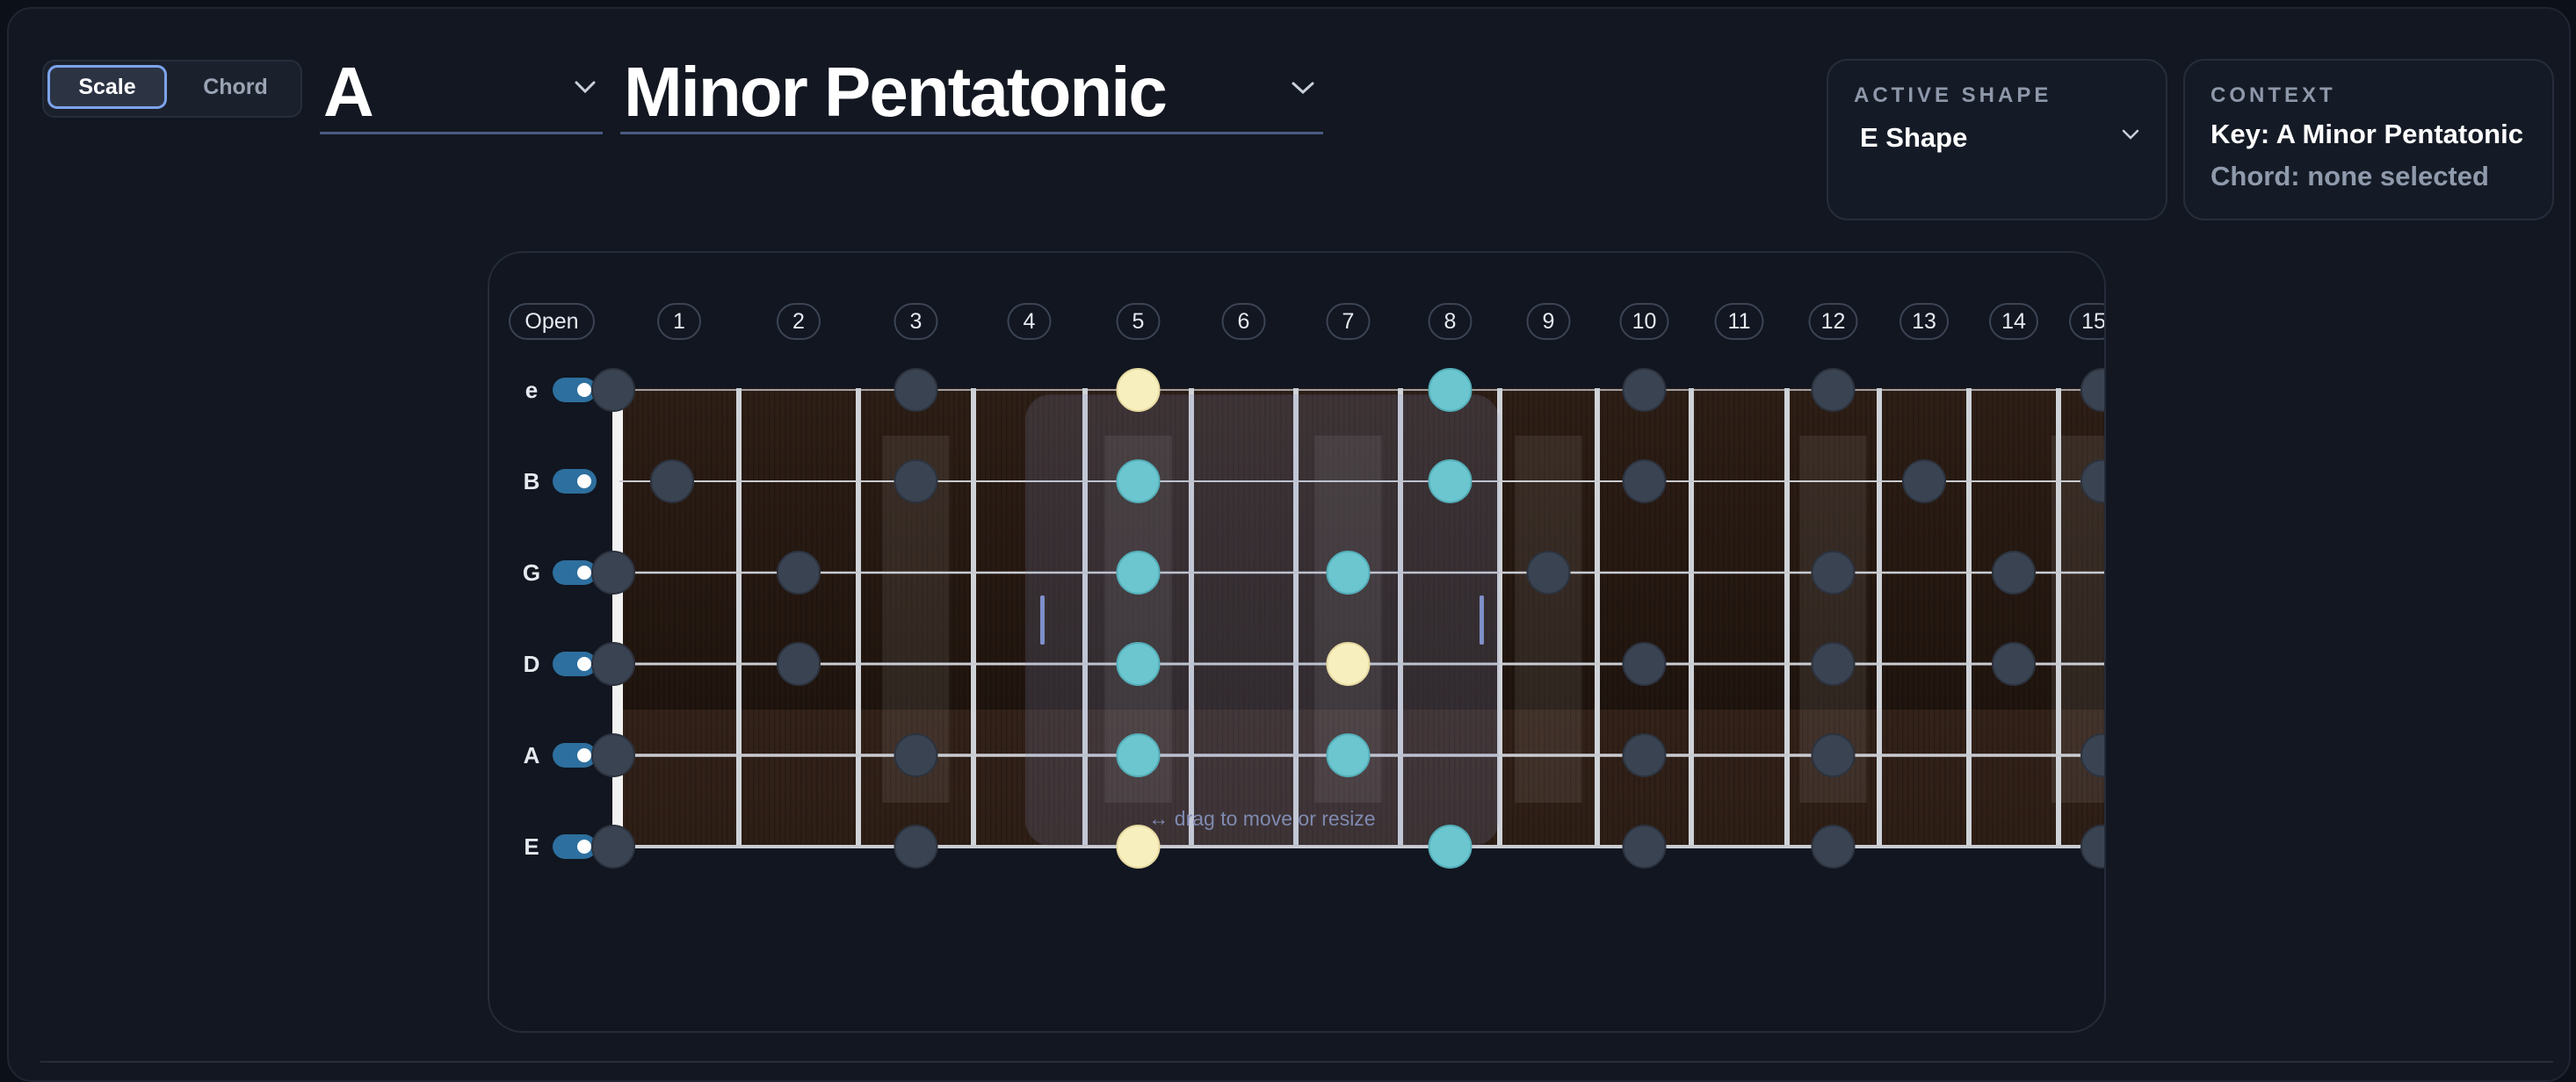 This screenshot has height=1082, width=2576. I want to click on note-E-fret-8-shape, so click(1450, 847).